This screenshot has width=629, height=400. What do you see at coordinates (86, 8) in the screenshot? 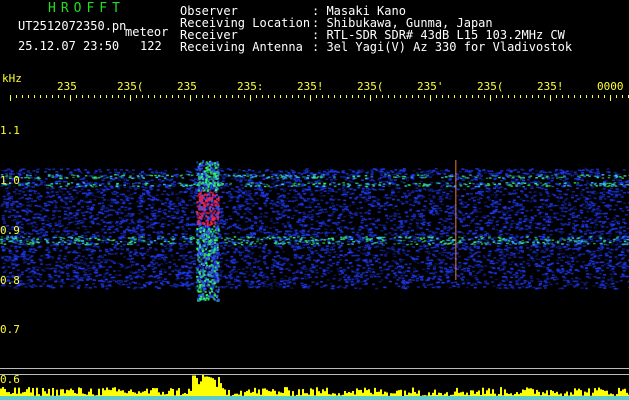
I see `brand-title: HROFFT` at bounding box center [86, 8].